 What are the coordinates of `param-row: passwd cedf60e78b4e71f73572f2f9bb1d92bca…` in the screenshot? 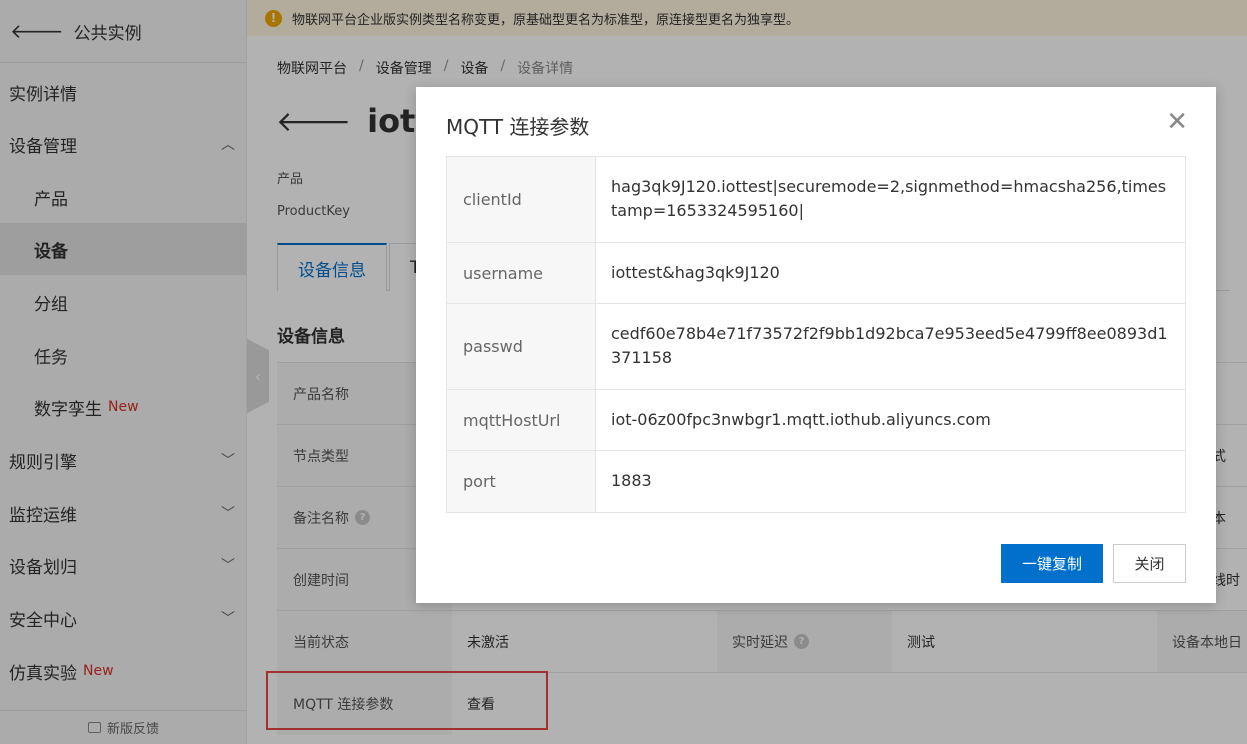 It's located at (816, 347).